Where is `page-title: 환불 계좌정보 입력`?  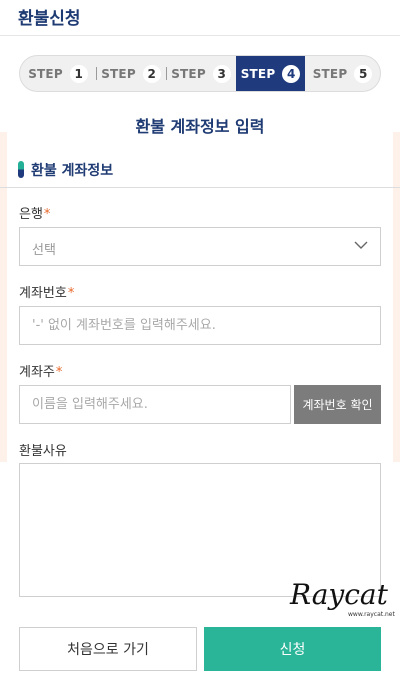
page-title: 환불 계좌정보 입력 is located at coordinates (200, 126).